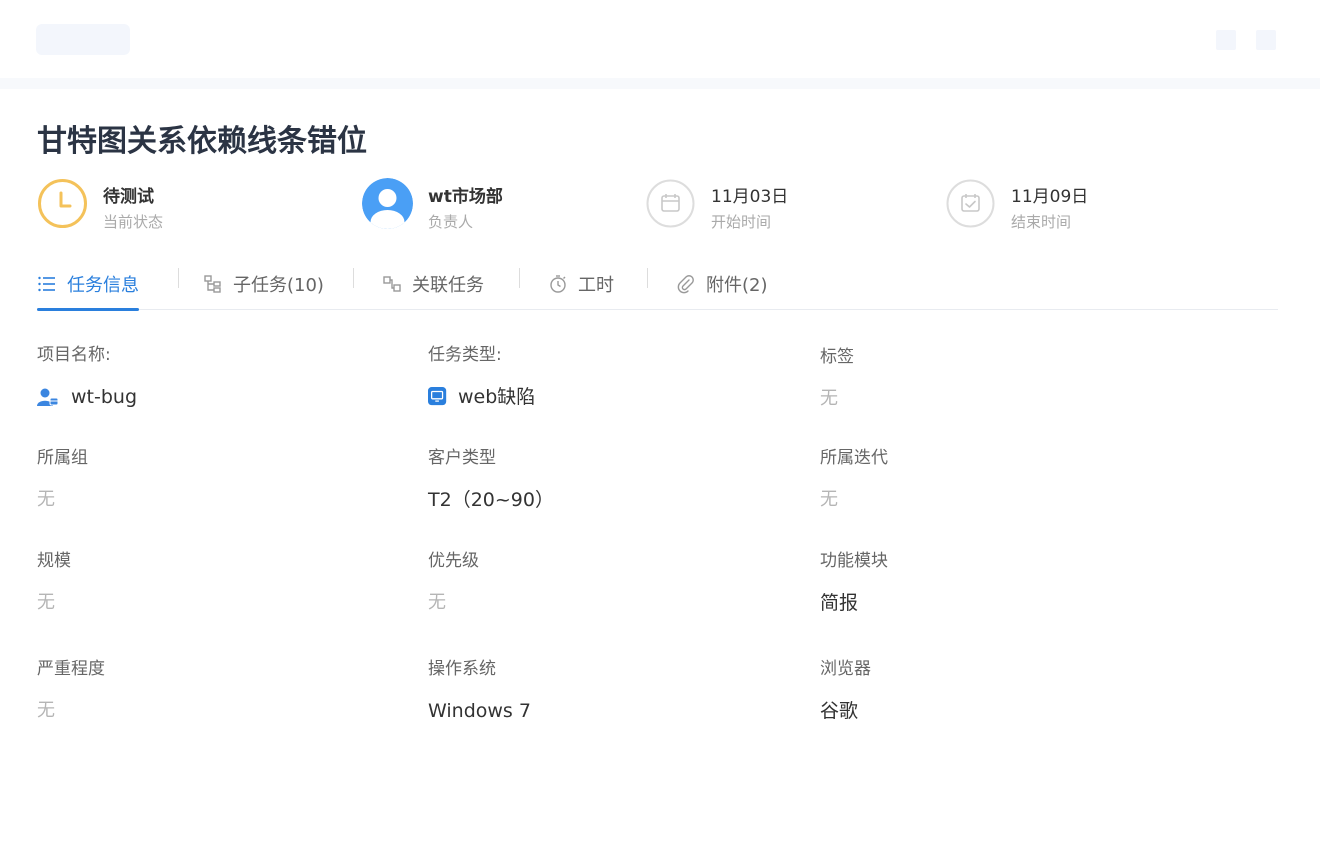 The height and width of the screenshot is (844, 1320). What do you see at coordinates (48, 397) in the screenshot?
I see `project-user-icon` at bounding box center [48, 397].